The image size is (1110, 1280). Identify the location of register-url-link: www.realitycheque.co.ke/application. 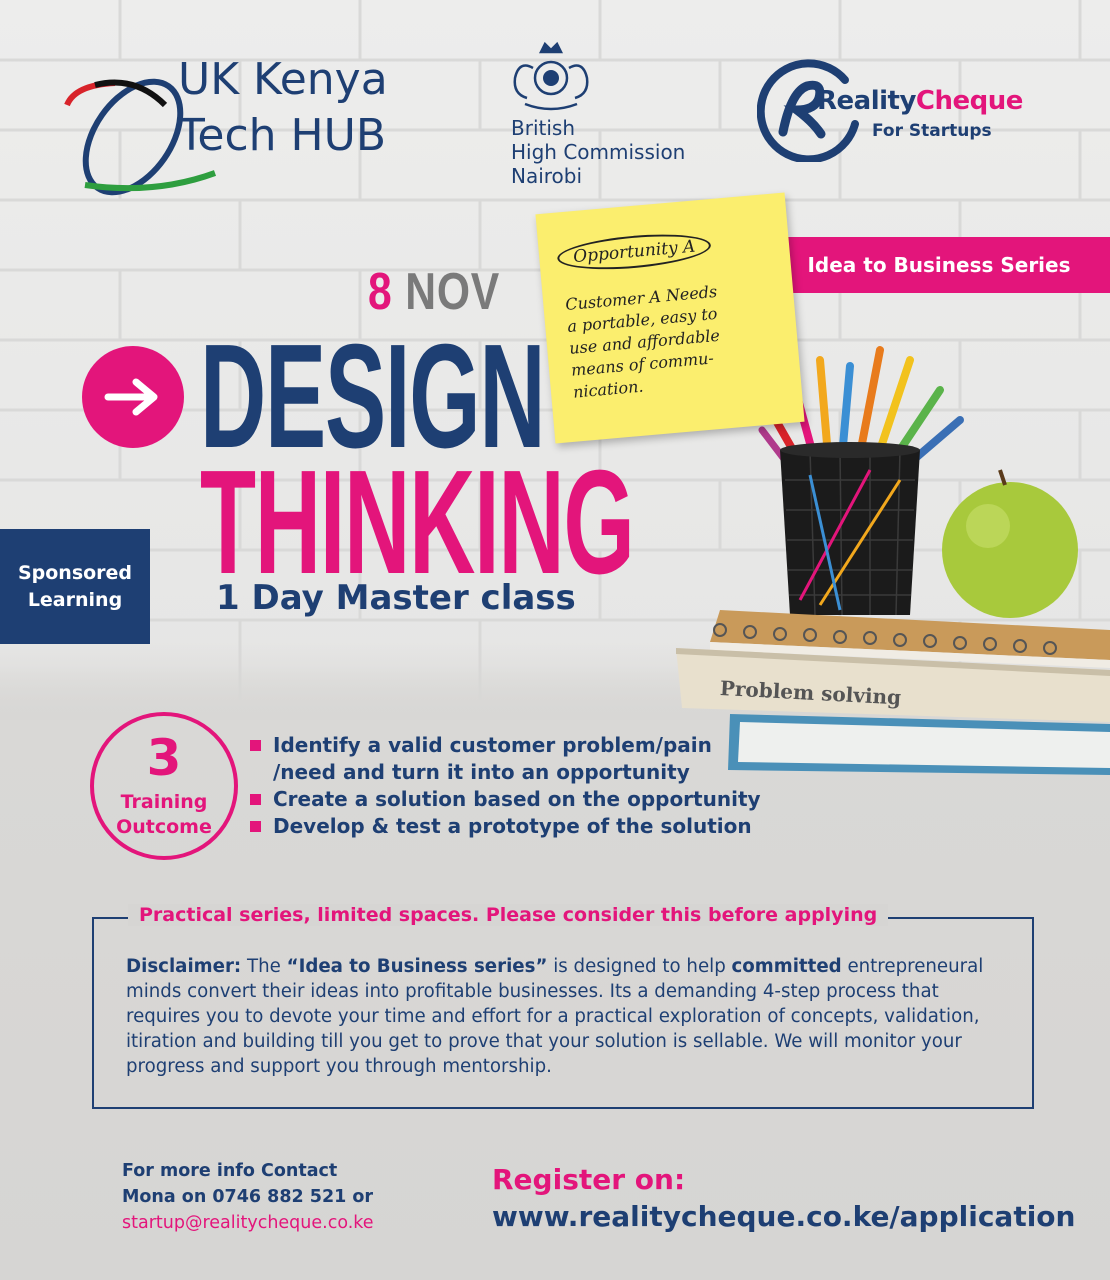
(783, 1216).